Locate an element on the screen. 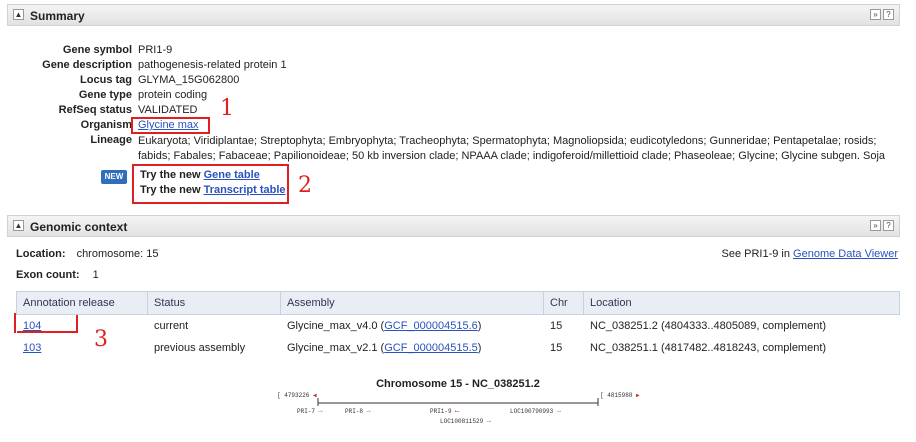  right-coordinate: [ 4815988 ▶ is located at coordinates (620, 395).